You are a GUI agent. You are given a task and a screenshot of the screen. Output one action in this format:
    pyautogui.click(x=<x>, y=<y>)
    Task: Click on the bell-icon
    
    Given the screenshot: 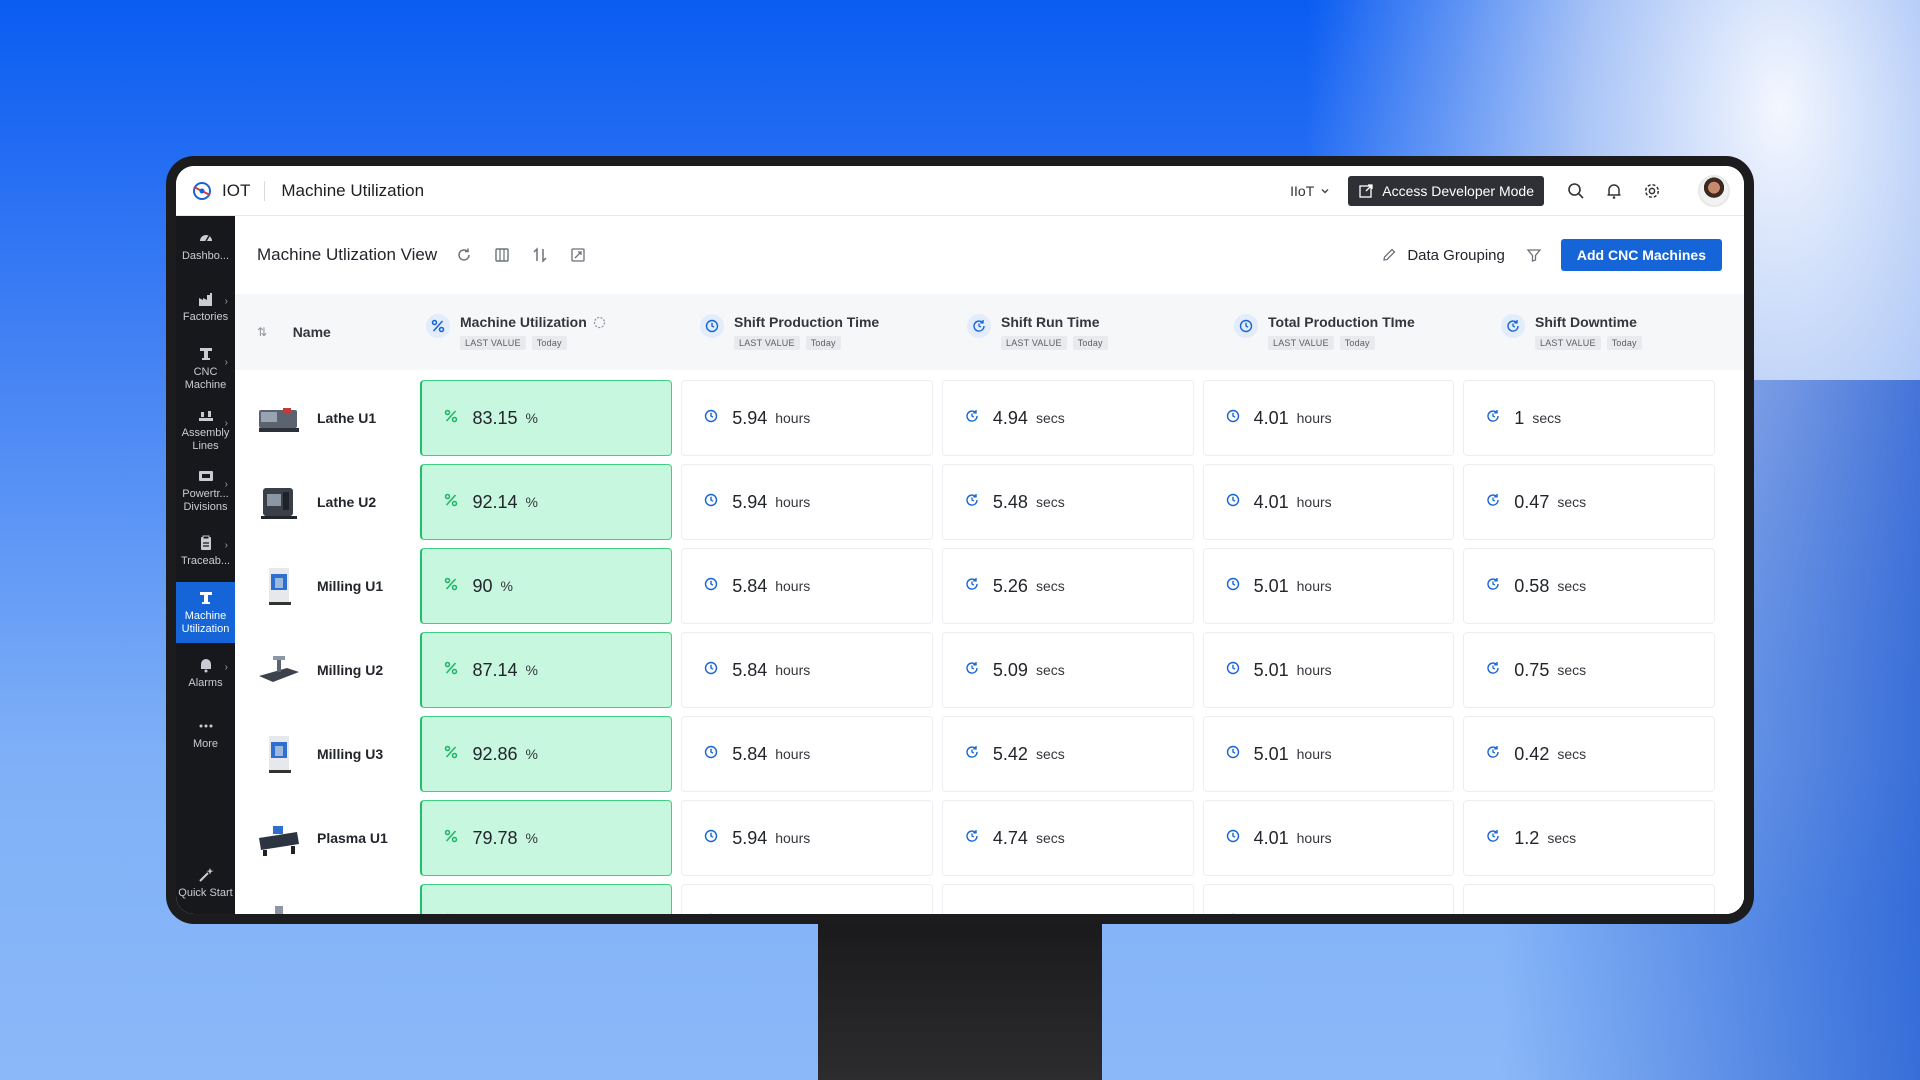 What is the action you would take?
    pyautogui.click(x=1614, y=191)
    